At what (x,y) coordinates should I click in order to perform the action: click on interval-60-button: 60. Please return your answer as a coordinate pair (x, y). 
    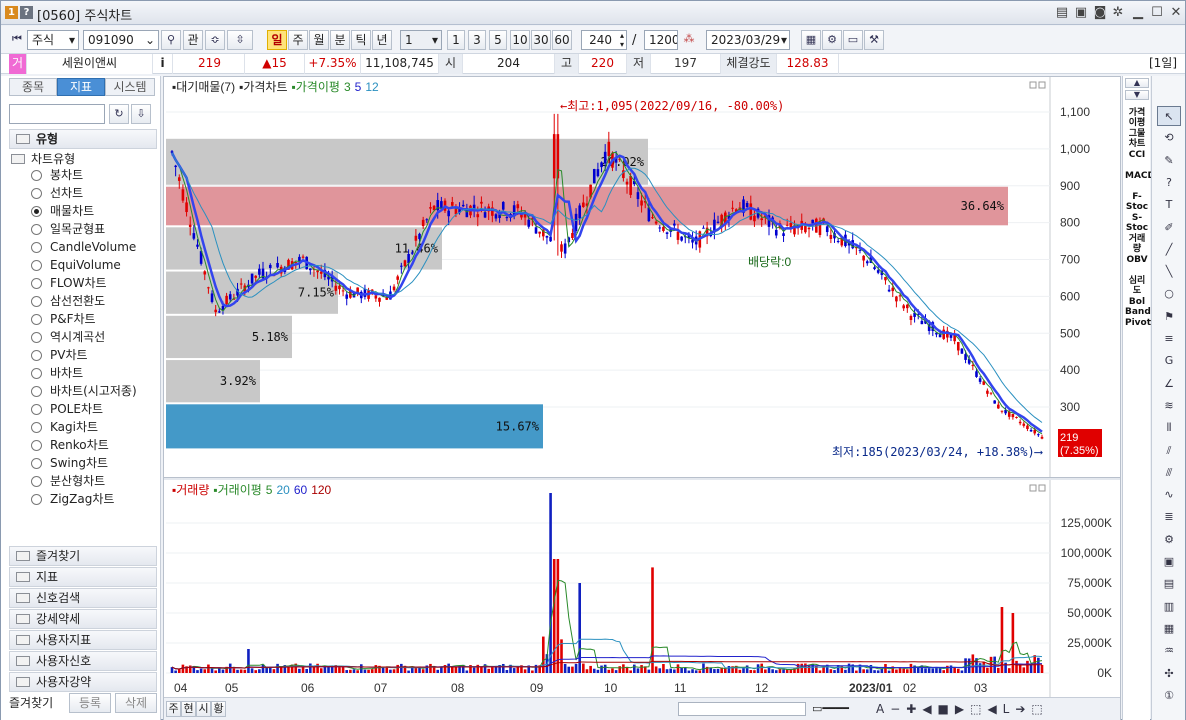
    Looking at the image, I should click on (562, 40).